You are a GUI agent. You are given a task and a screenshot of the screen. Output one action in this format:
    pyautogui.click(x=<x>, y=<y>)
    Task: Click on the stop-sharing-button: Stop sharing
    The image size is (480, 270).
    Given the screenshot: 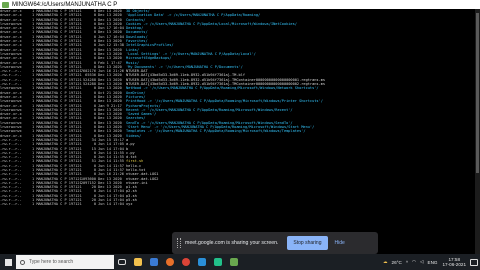 What is the action you would take?
    pyautogui.click(x=307, y=243)
    